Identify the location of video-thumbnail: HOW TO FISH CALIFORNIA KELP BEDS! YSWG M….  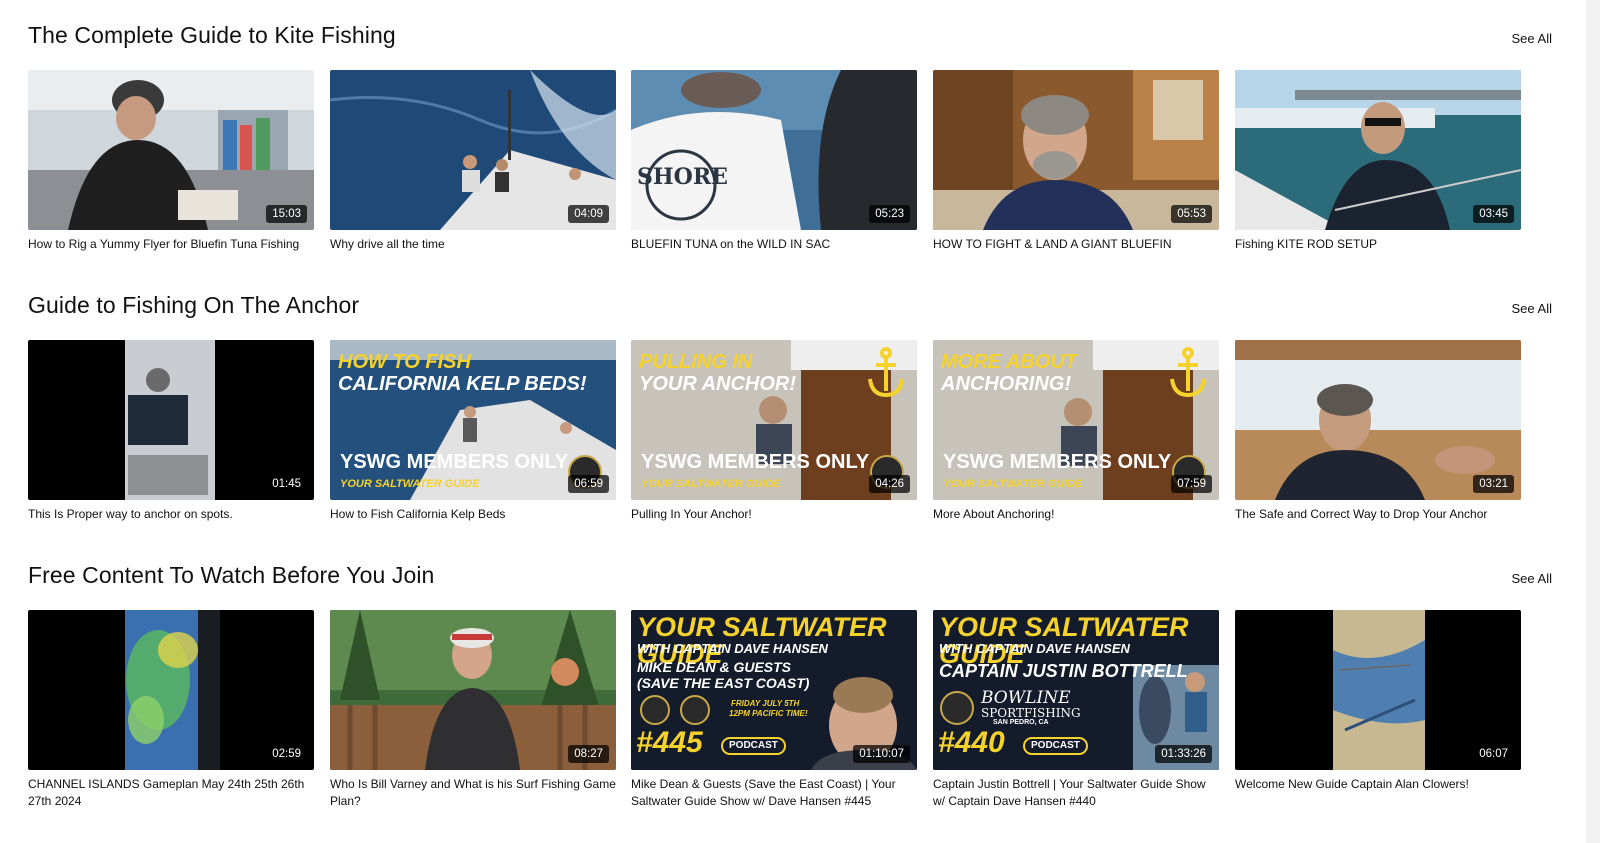
(473, 420).